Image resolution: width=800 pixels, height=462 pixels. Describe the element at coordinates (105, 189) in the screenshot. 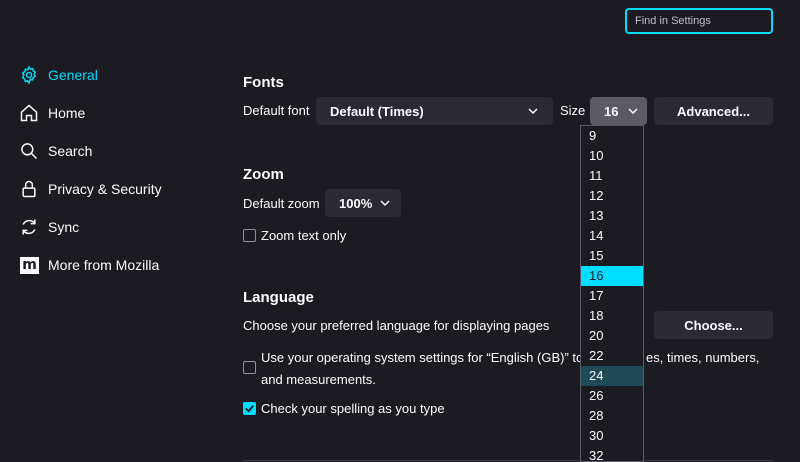

I see `sidebar-item-label: Privacy & Security` at that location.